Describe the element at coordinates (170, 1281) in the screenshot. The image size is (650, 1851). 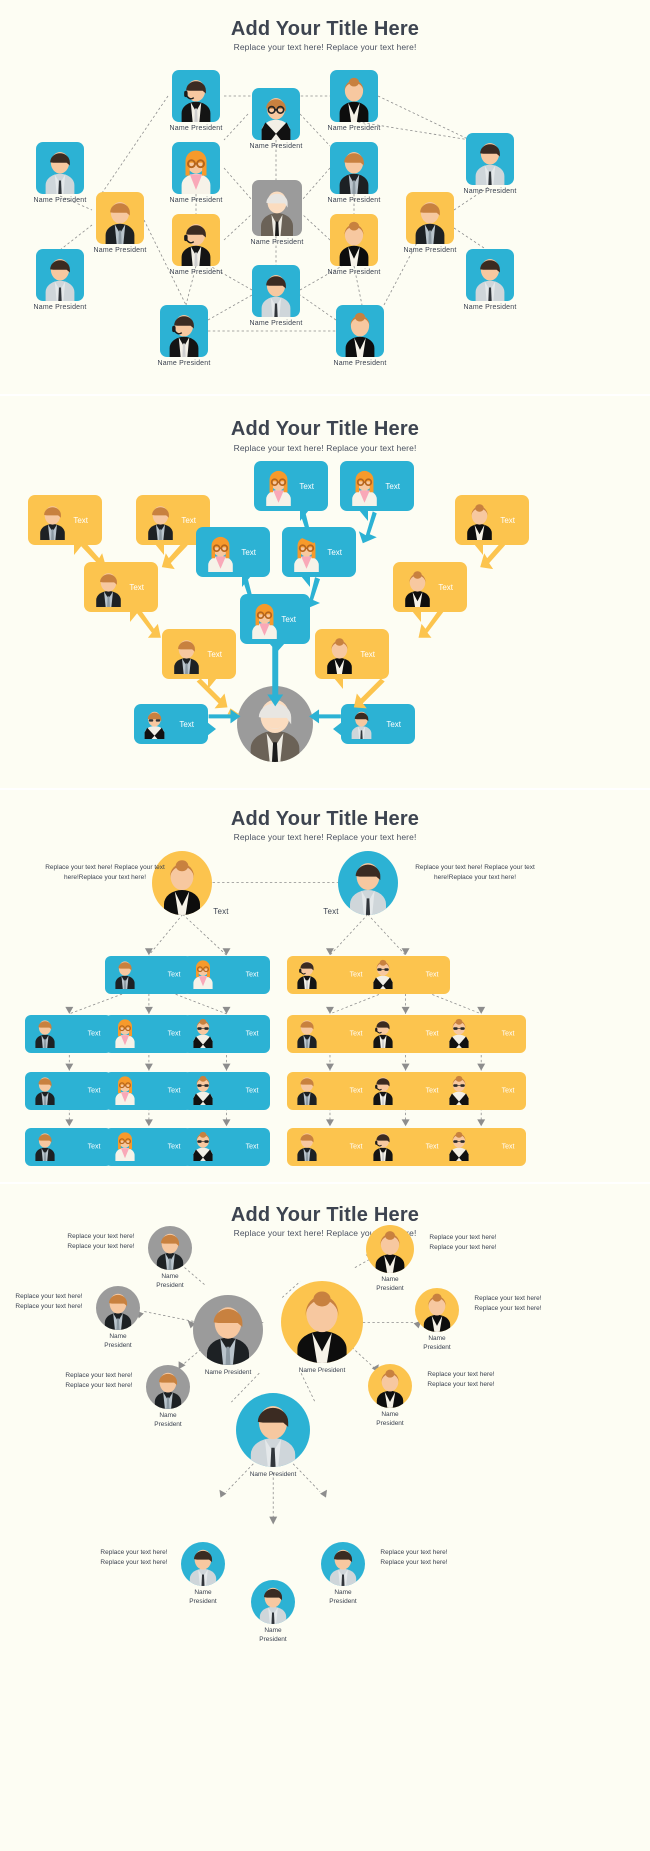
I see `node-name: Name President` at that location.